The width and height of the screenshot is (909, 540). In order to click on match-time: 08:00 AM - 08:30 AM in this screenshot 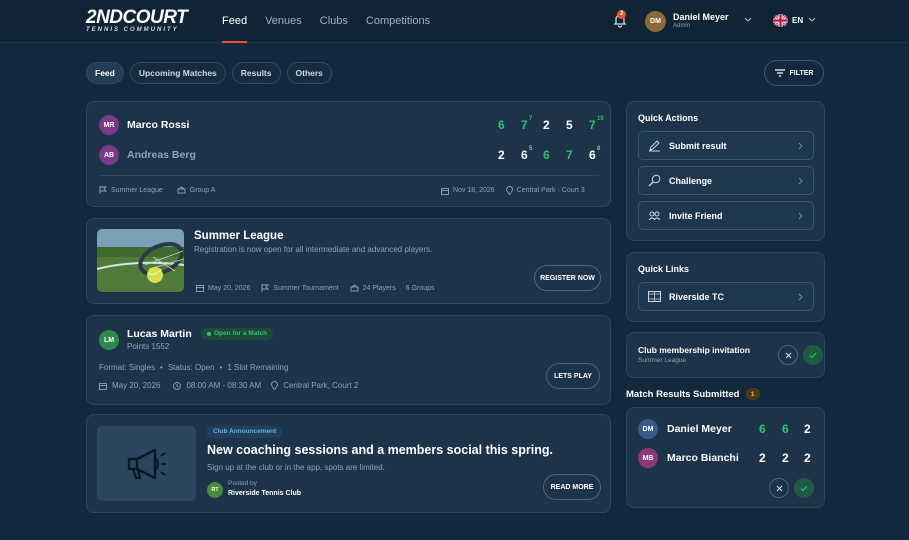, I will do `click(224, 385)`.